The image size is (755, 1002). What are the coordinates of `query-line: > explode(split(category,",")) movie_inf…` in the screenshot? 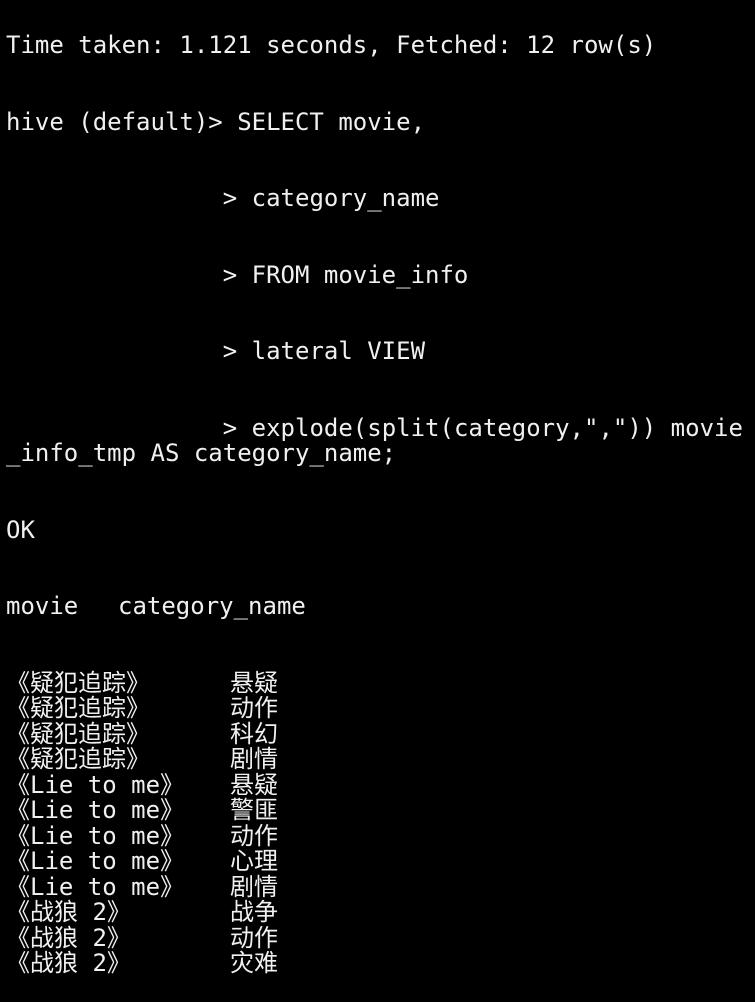 It's located at (380, 440).